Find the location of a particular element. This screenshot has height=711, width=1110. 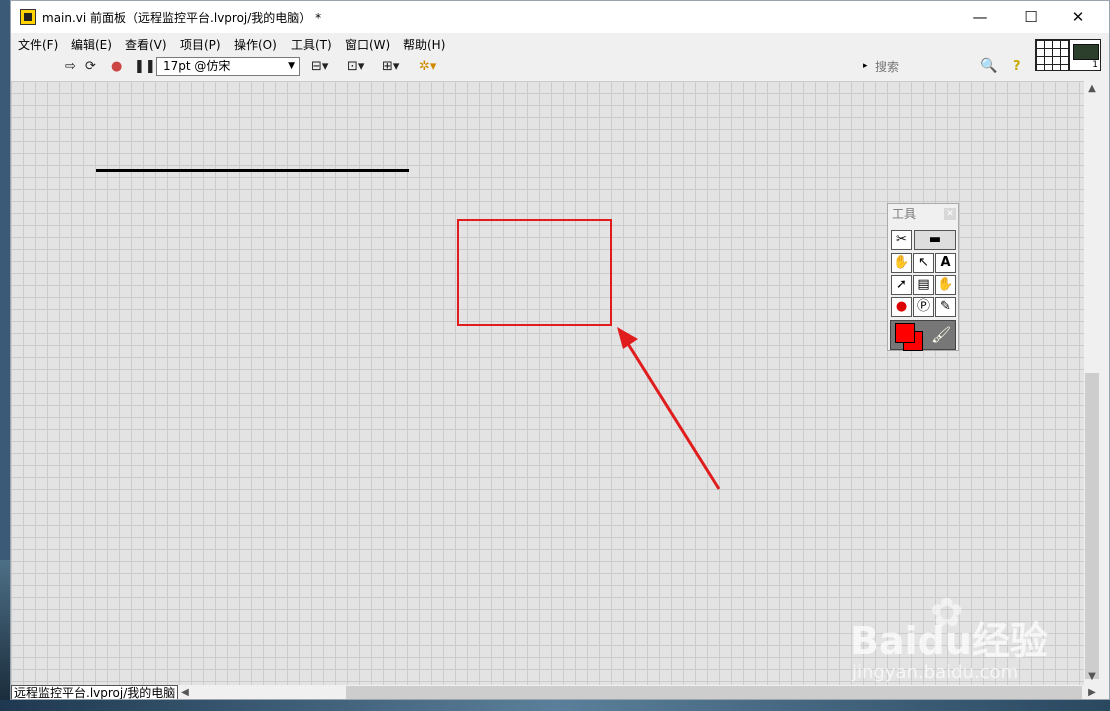

shortcut-menu-icon: ▤ is located at coordinates (923, 285).